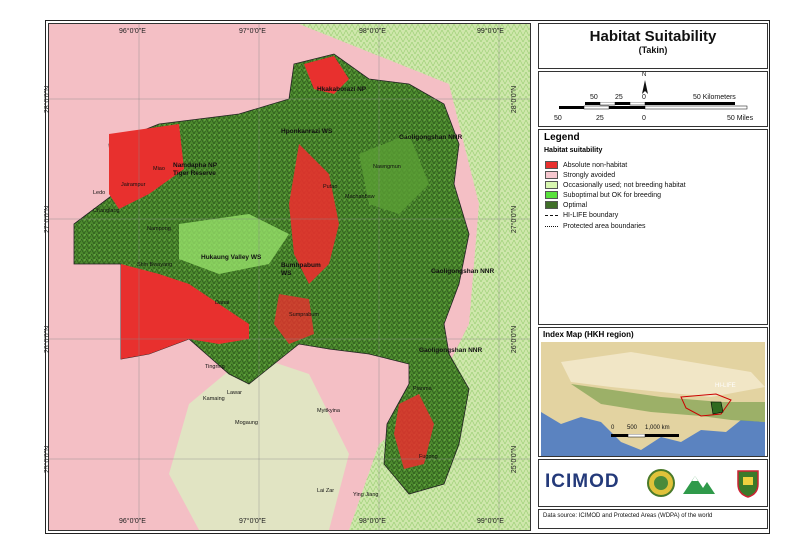 This screenshot has width=800, height=557. I want to click on scalebar-panel: N 50 25 0 50 Kilometers 50 25 0 50 Miles, so click(653, 99).